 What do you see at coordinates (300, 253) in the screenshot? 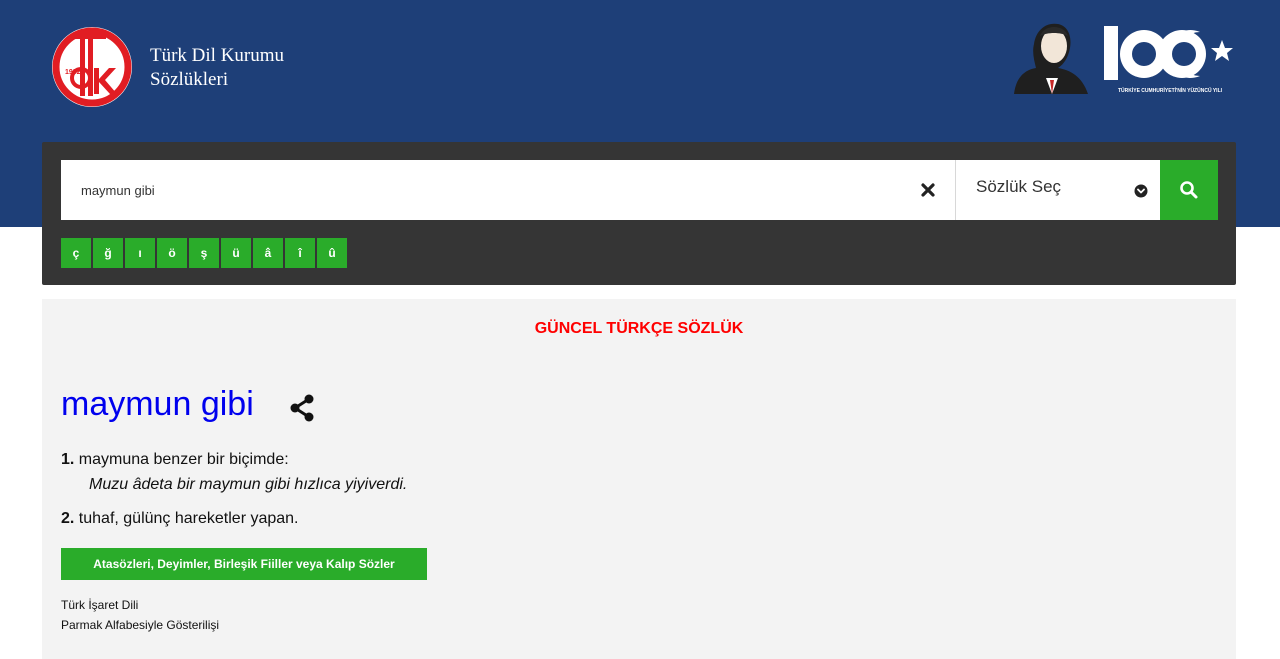
I see `char-button-i-circumflex: î` at bounding box center [300, 253].